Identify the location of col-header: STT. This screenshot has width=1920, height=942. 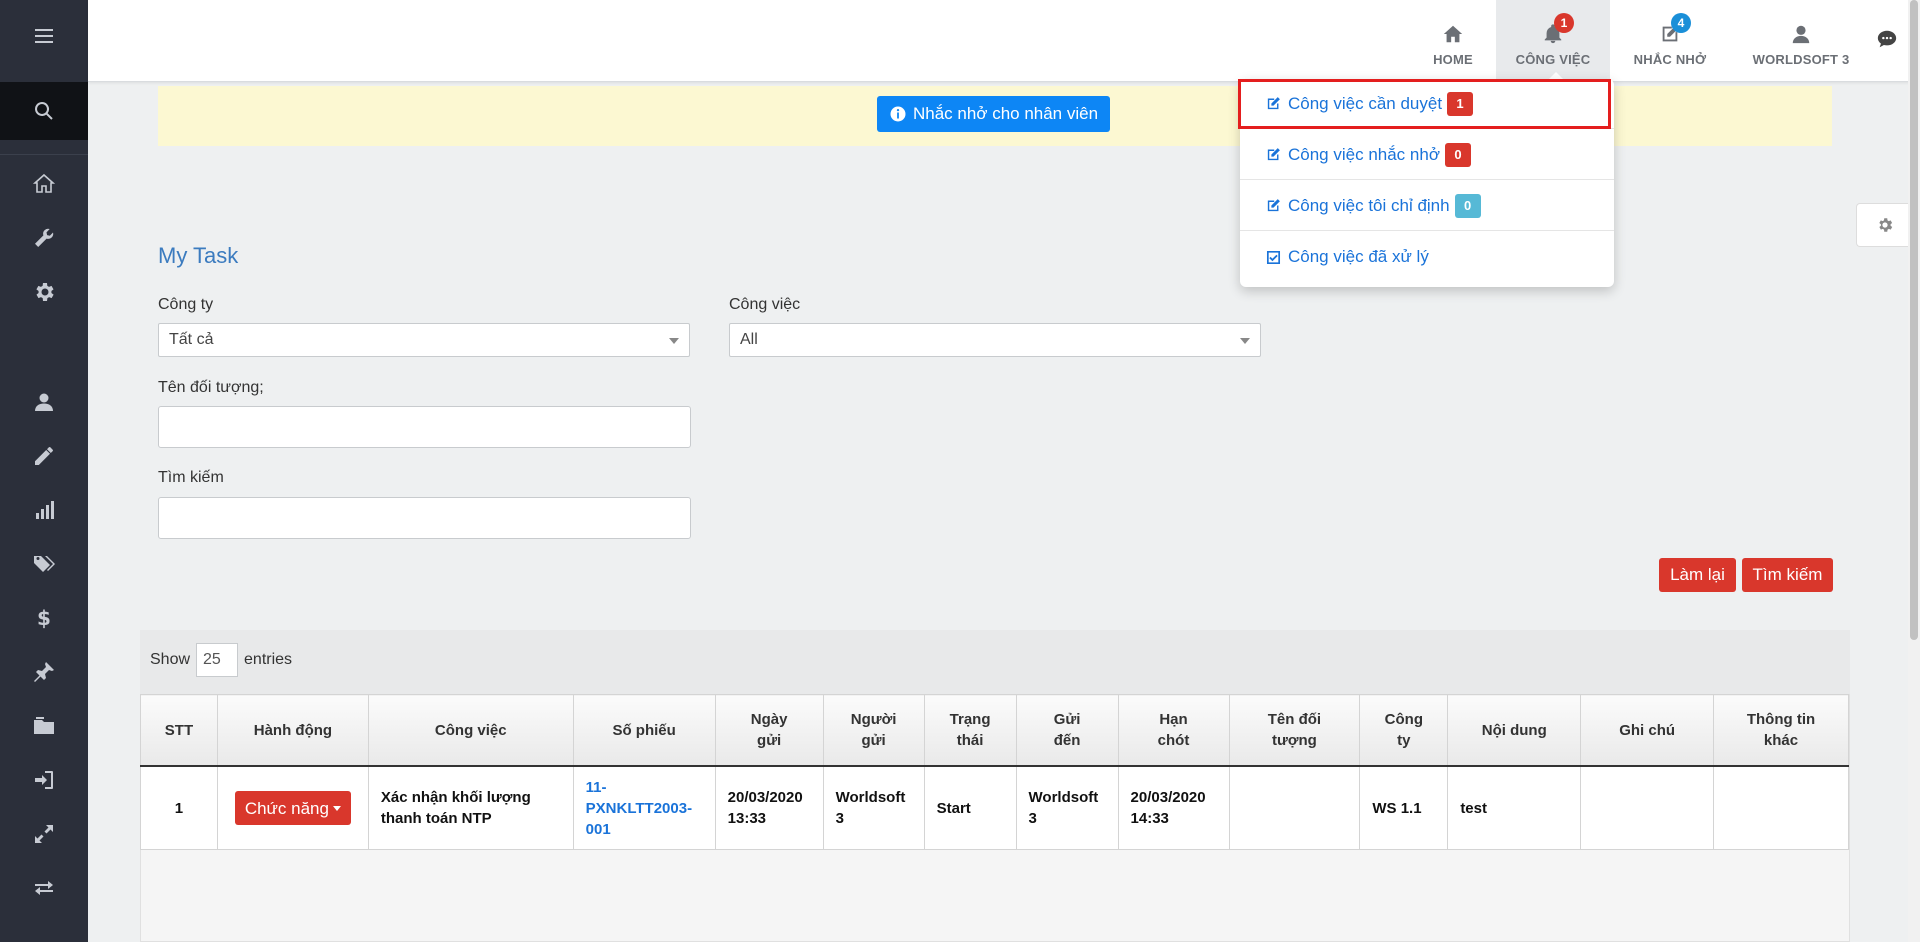
(179, 730).